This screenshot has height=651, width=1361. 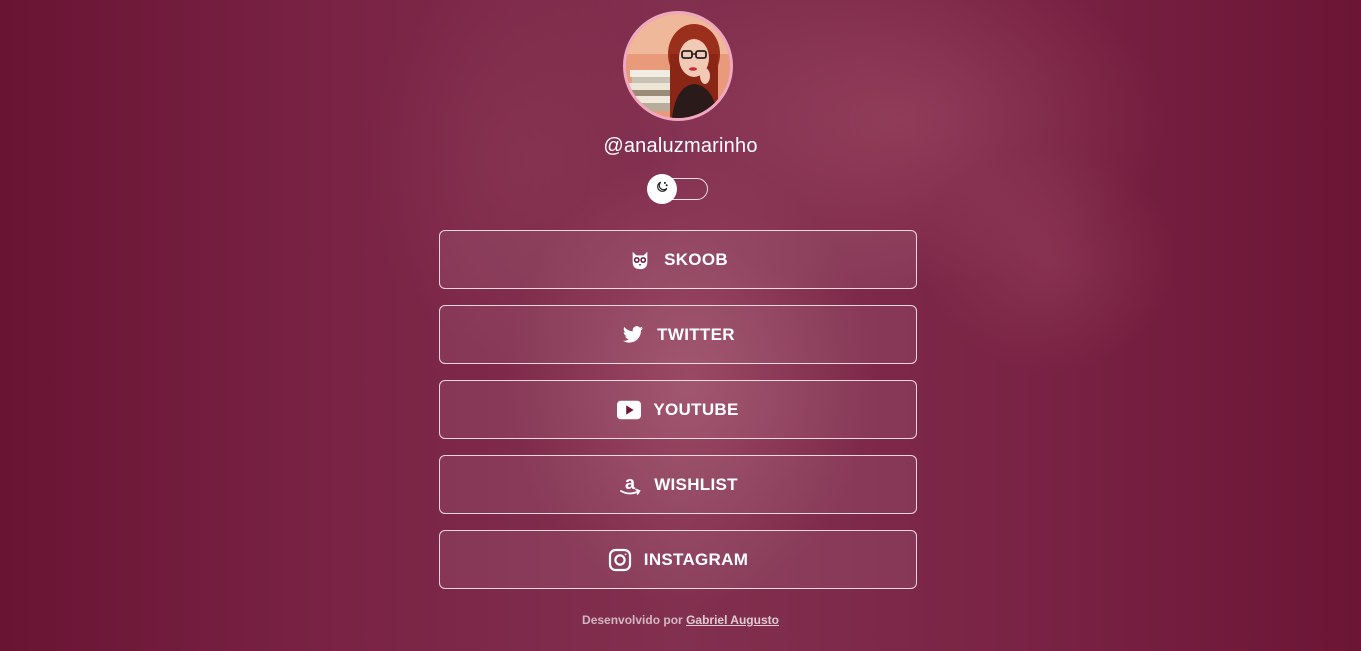 I want to click on theme-toggle-knob, so click(x=662, y=189).